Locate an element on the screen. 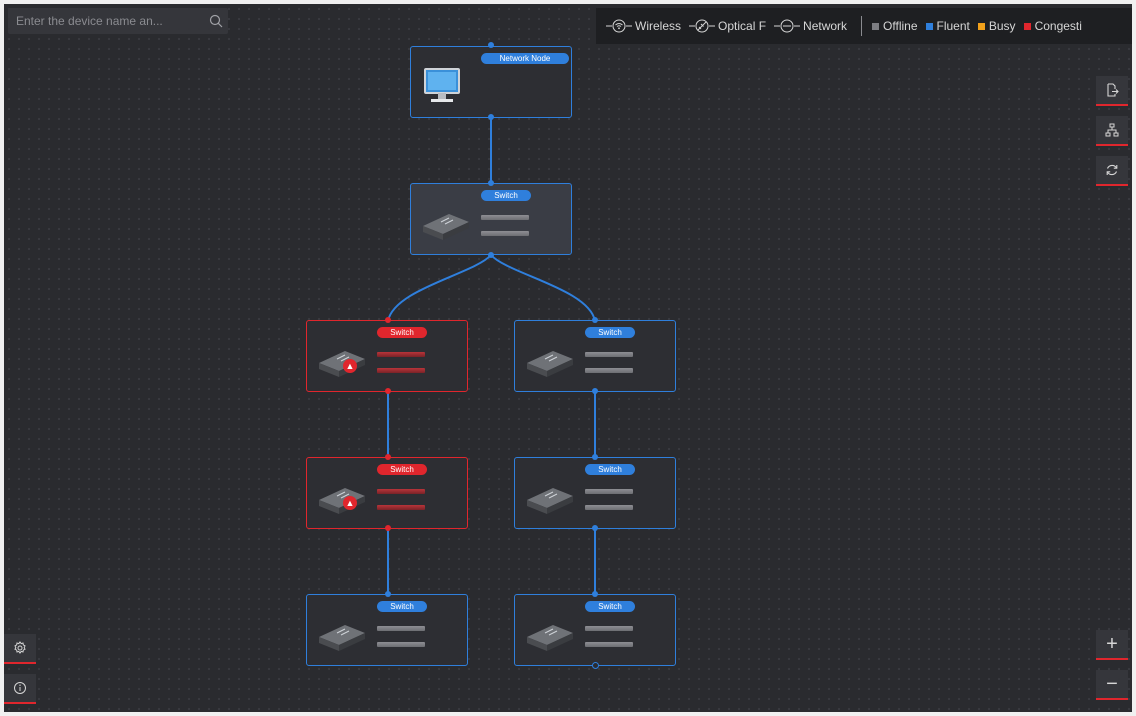 The width and height of the screenshot is (1136, 716). settings-button is located at coordinates (20, 649).